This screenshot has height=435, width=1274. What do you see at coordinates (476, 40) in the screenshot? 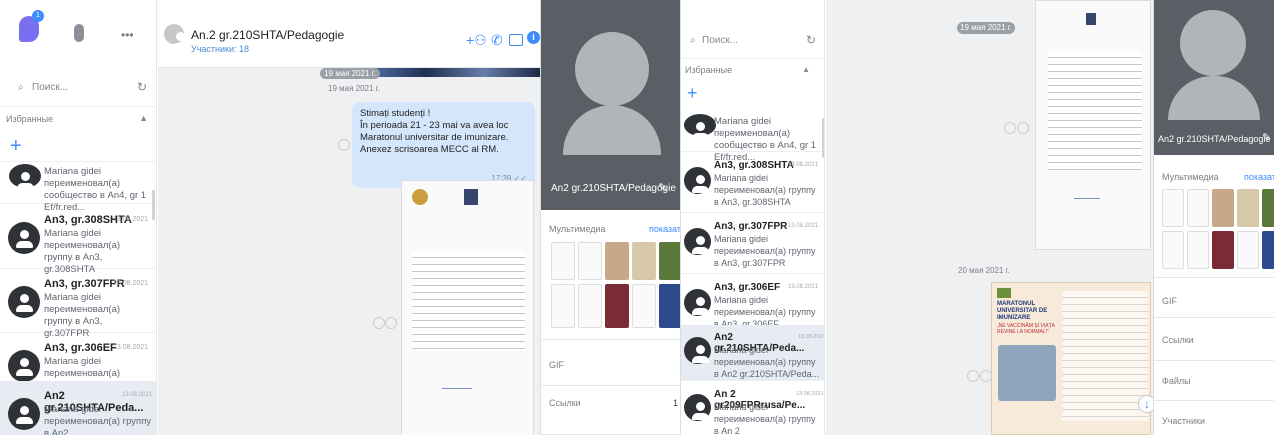
I see `add-member-icon: +⚇` at bounding box center [476, 40].